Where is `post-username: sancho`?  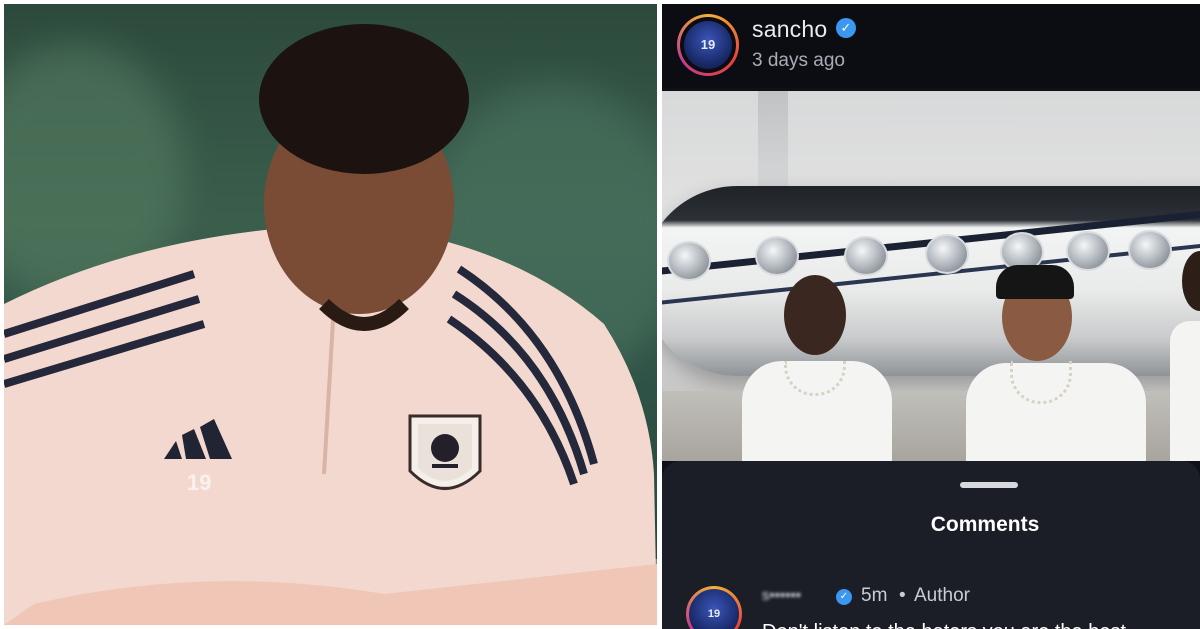
post-username: sancho is located at coordinates (789, 29).